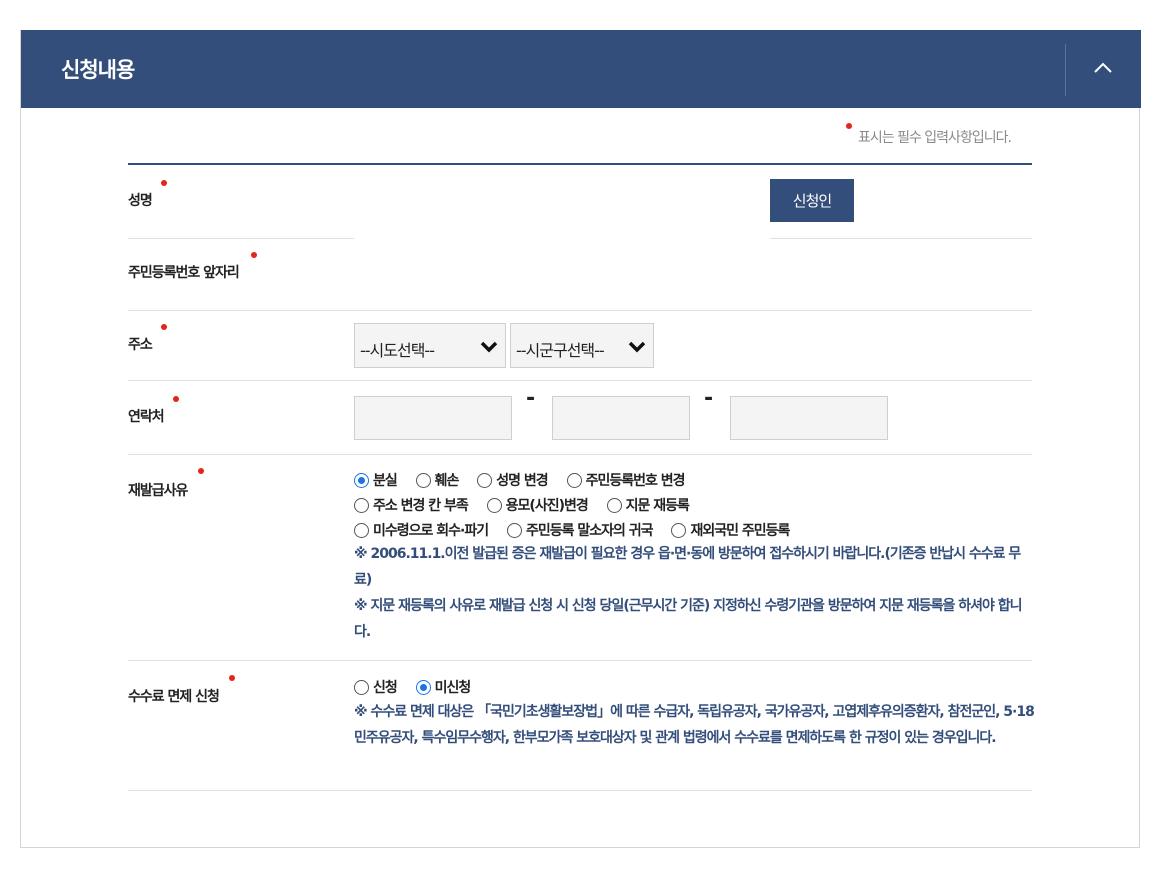  I want to click on required-note: 표시는 필수 입력사항입니다., so click(935, 138).